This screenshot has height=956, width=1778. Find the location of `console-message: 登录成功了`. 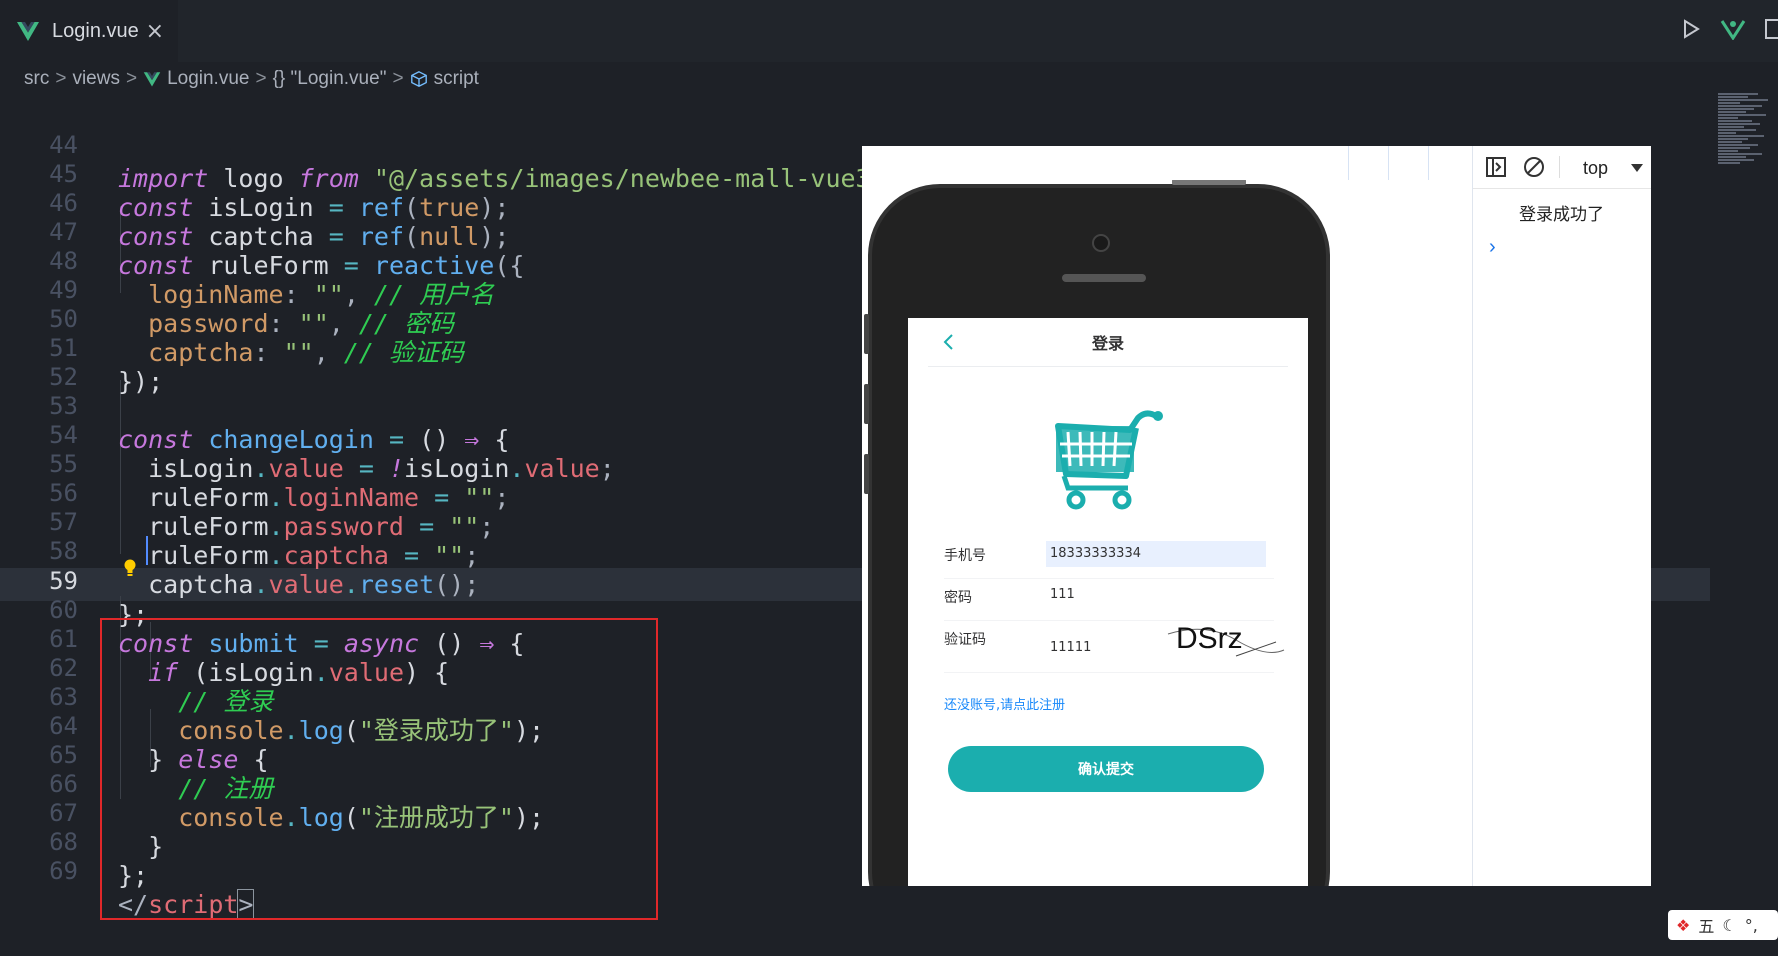

console-message: 登录成功了 is located at coordinates (1561, 215).